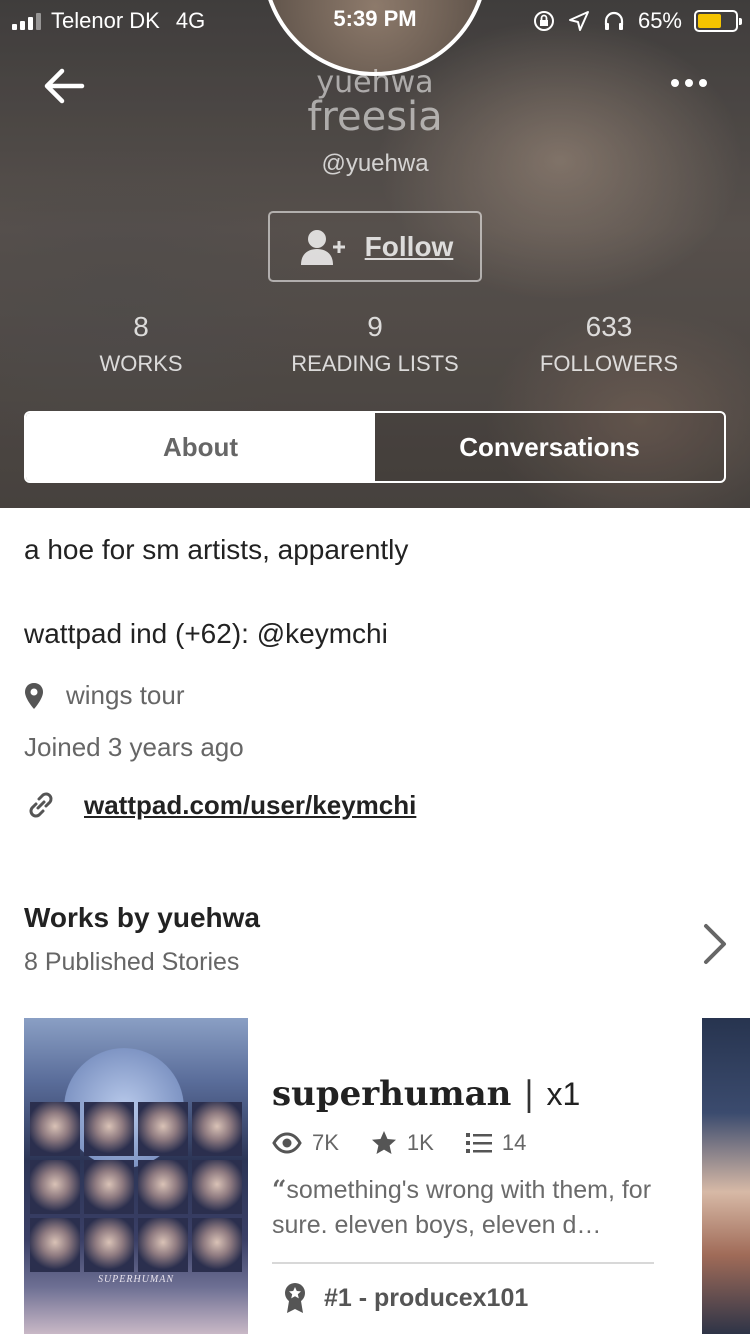  I want to click on profile-tabs: About Conversations, so click(375, 447).